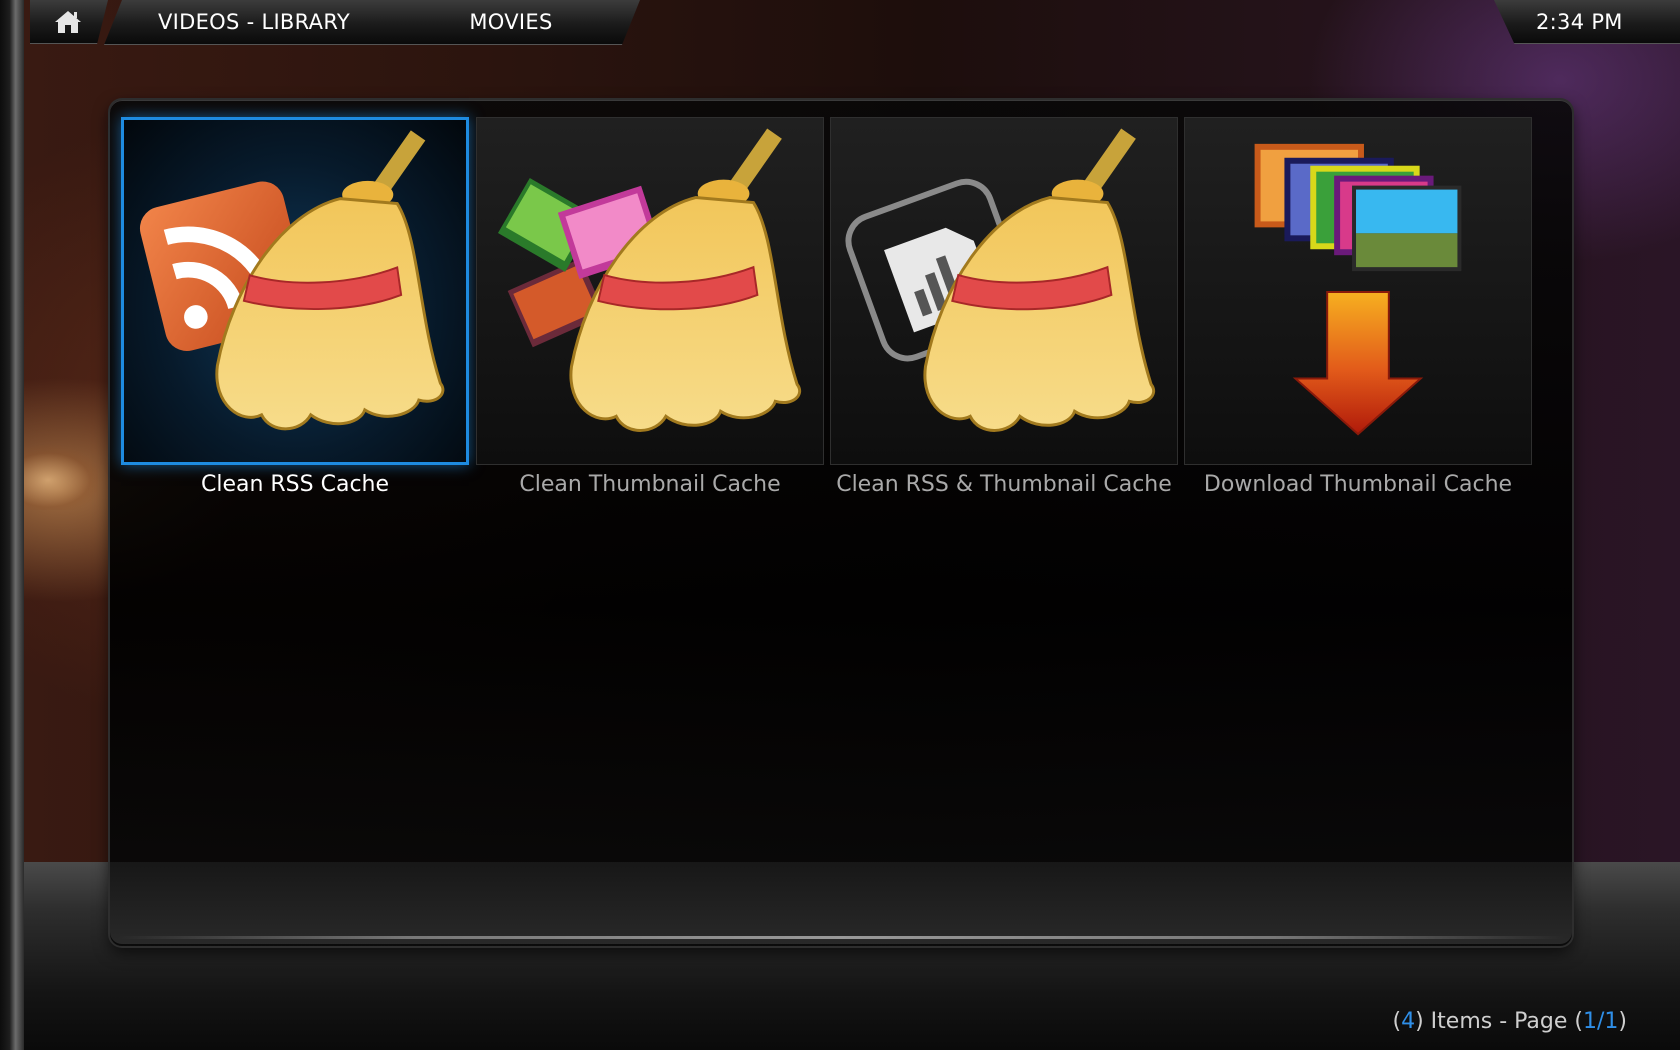 The height and width of the screenshot is (1050, 1680). I want to click on footer-item-count: 4, so click(1408, 1021).